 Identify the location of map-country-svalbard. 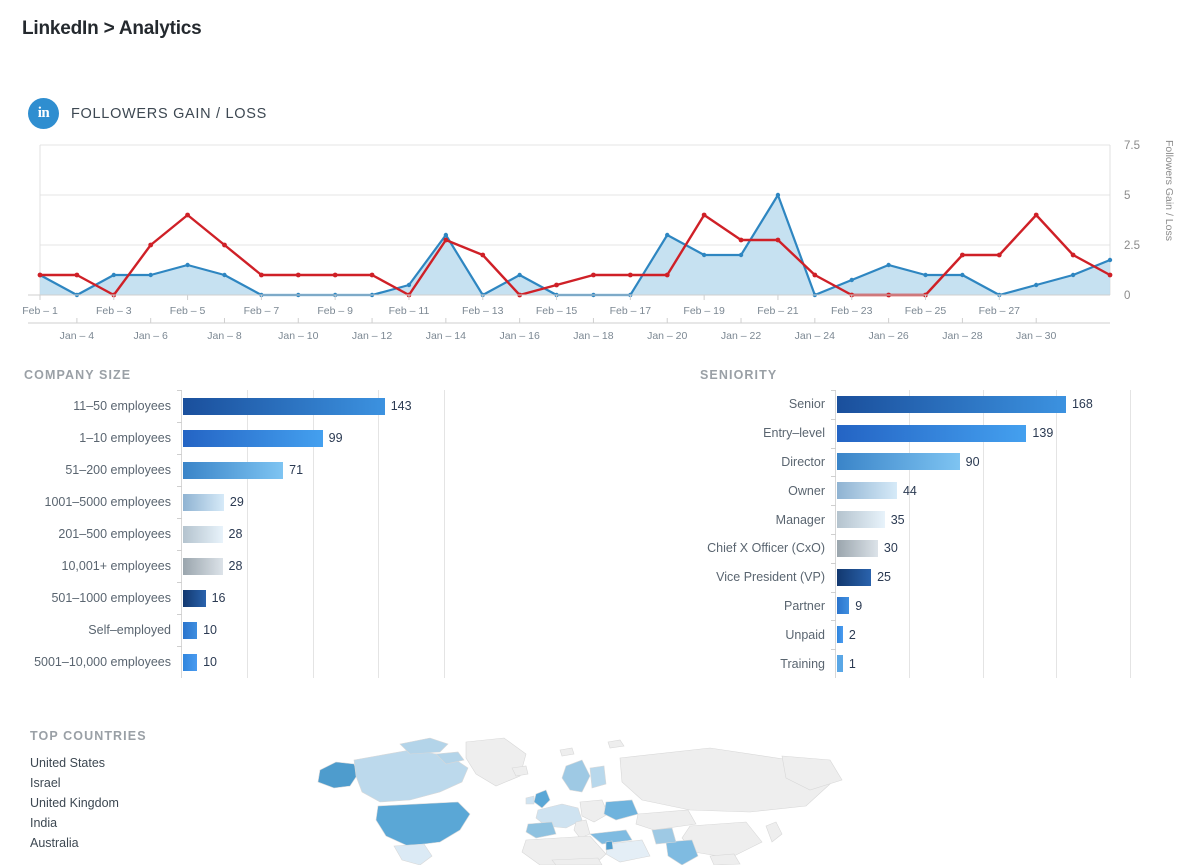
(616, 744).